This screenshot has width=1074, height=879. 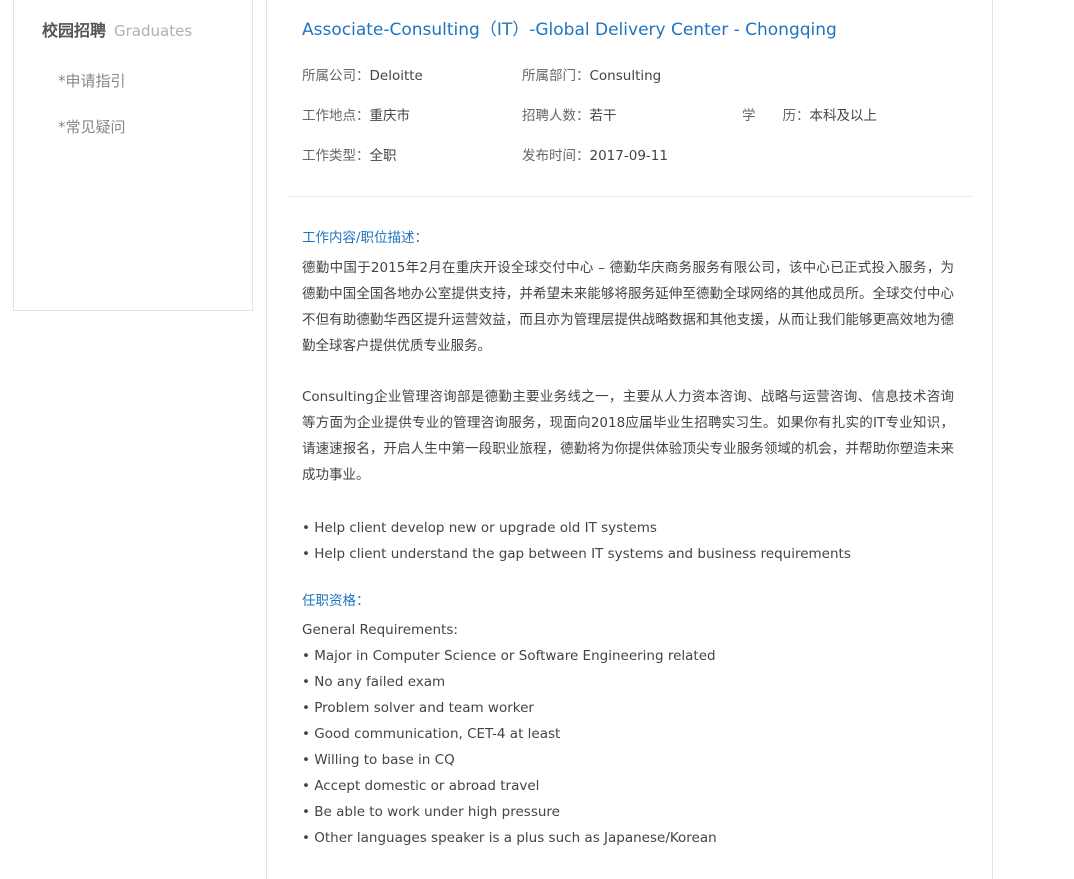 What do you see at coordinates (374, 682) in the screenshot?
I see `list-item: • No any failed exam` at bounding box center [374, 682].